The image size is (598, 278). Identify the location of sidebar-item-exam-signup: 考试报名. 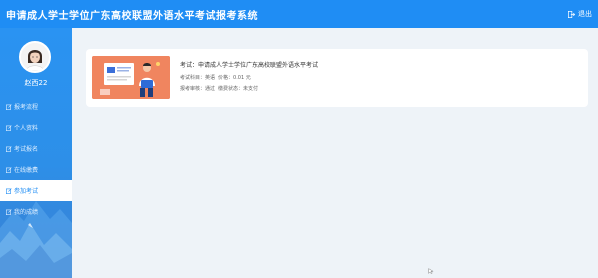
(36, 148).